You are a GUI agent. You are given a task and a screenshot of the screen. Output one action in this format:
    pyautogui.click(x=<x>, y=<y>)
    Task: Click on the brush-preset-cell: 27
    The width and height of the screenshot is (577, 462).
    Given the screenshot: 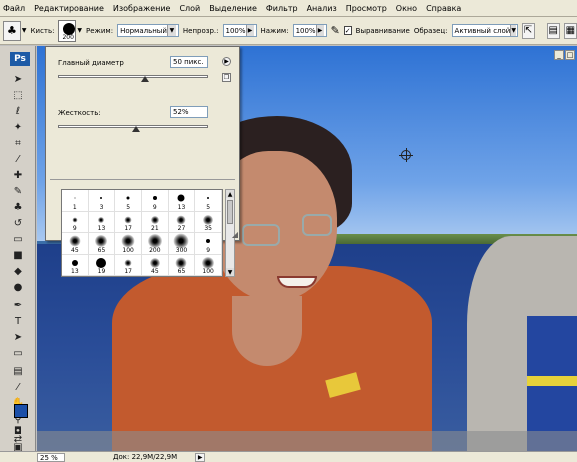 What is the action you would take?
    pyautogui.click(x=182, y=222)
    